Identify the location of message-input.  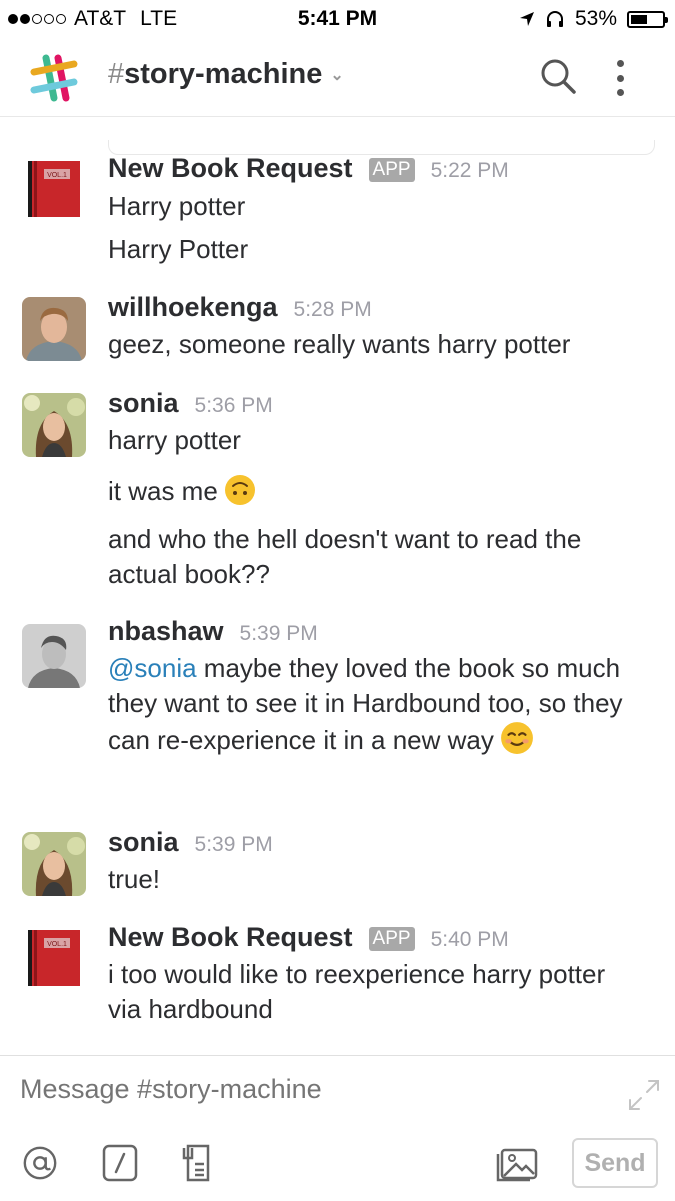
(300, 1089).